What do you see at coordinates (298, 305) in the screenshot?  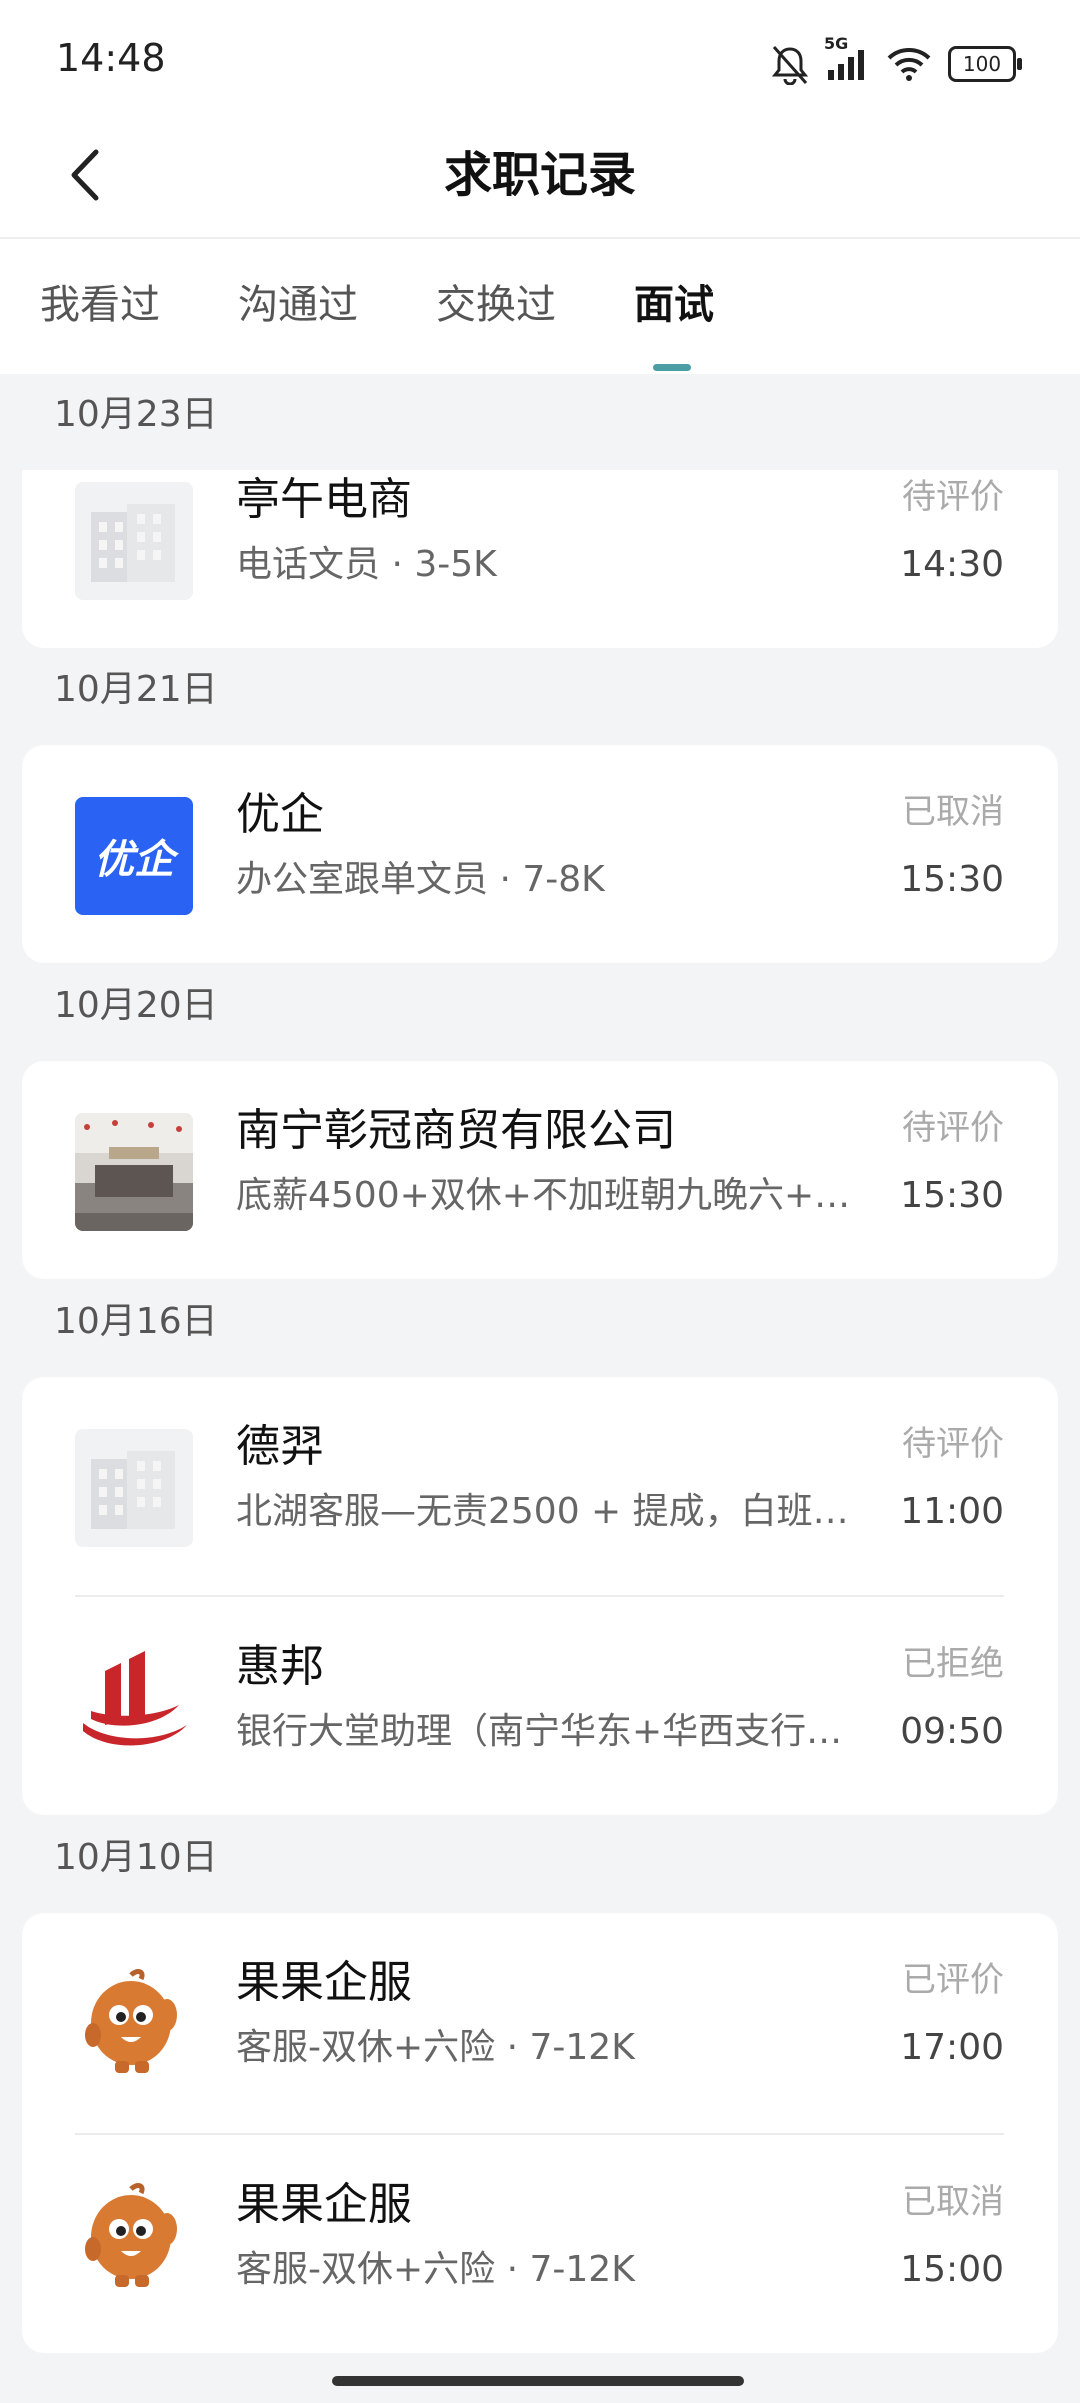 I see `tab-communicated: 沟通过` at bounding box center [298, 305].